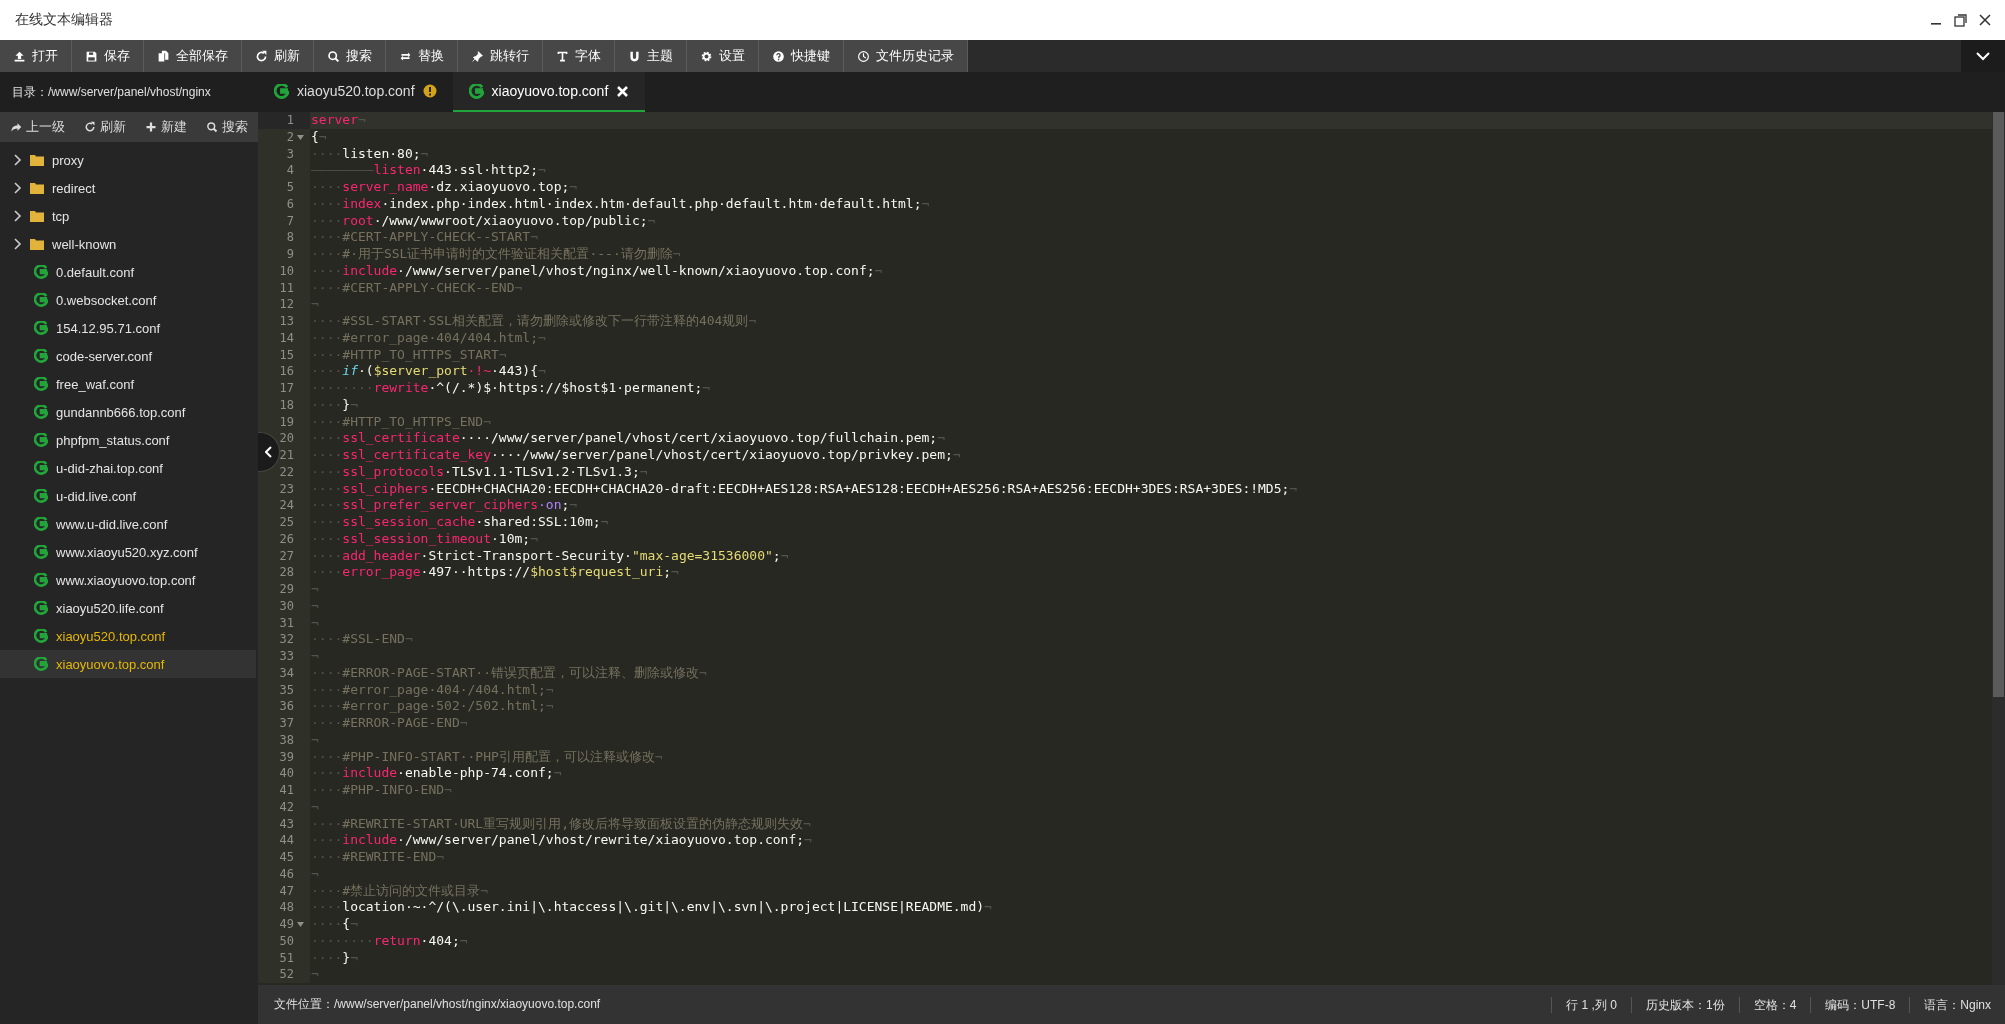 The width and height of the screenshot is (2005, 1024). Describe the element at coordinates (128, 244) in the screenshot. I see `folder-item: well-known` at that location.